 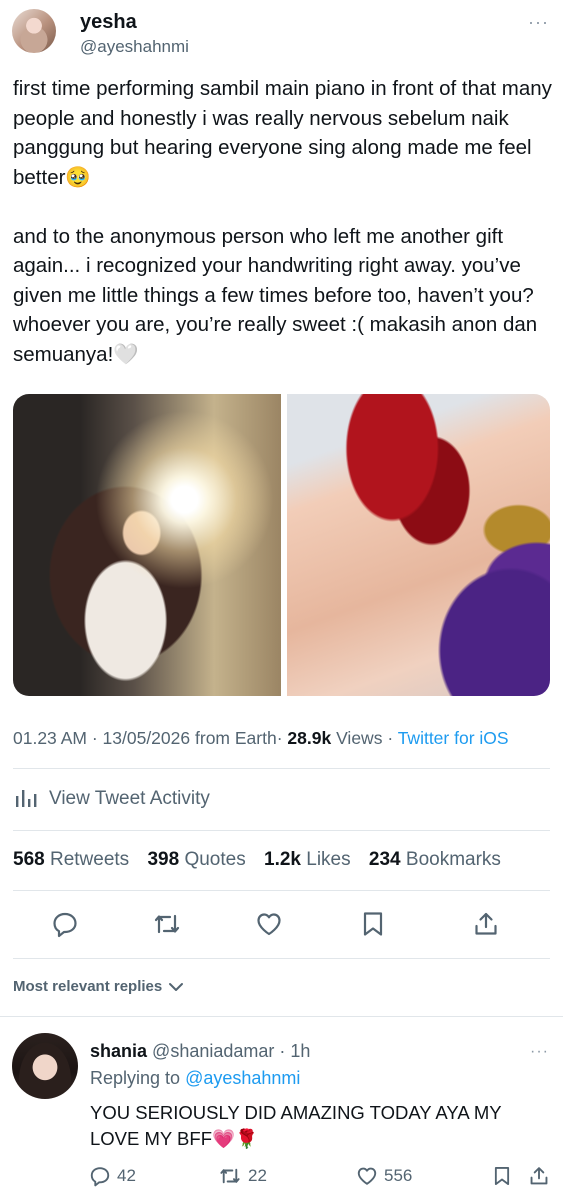 What do you see at coordinates (88, 986) in the screenshot?
I see `sort-label: Most relevant replies` at bounding box center [88, 986].